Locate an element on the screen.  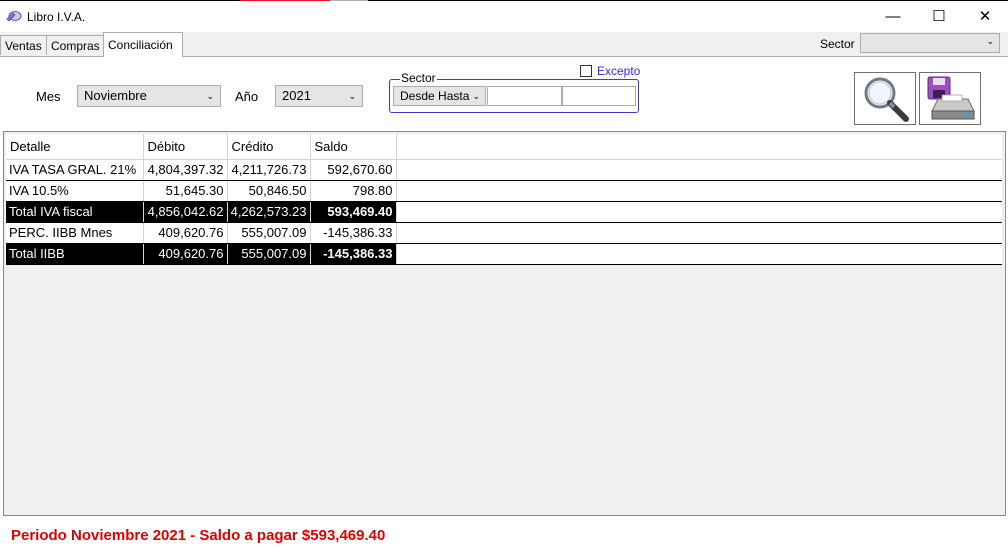
cell-saldo: 592,670.60 is located at coordinates (353, 170).